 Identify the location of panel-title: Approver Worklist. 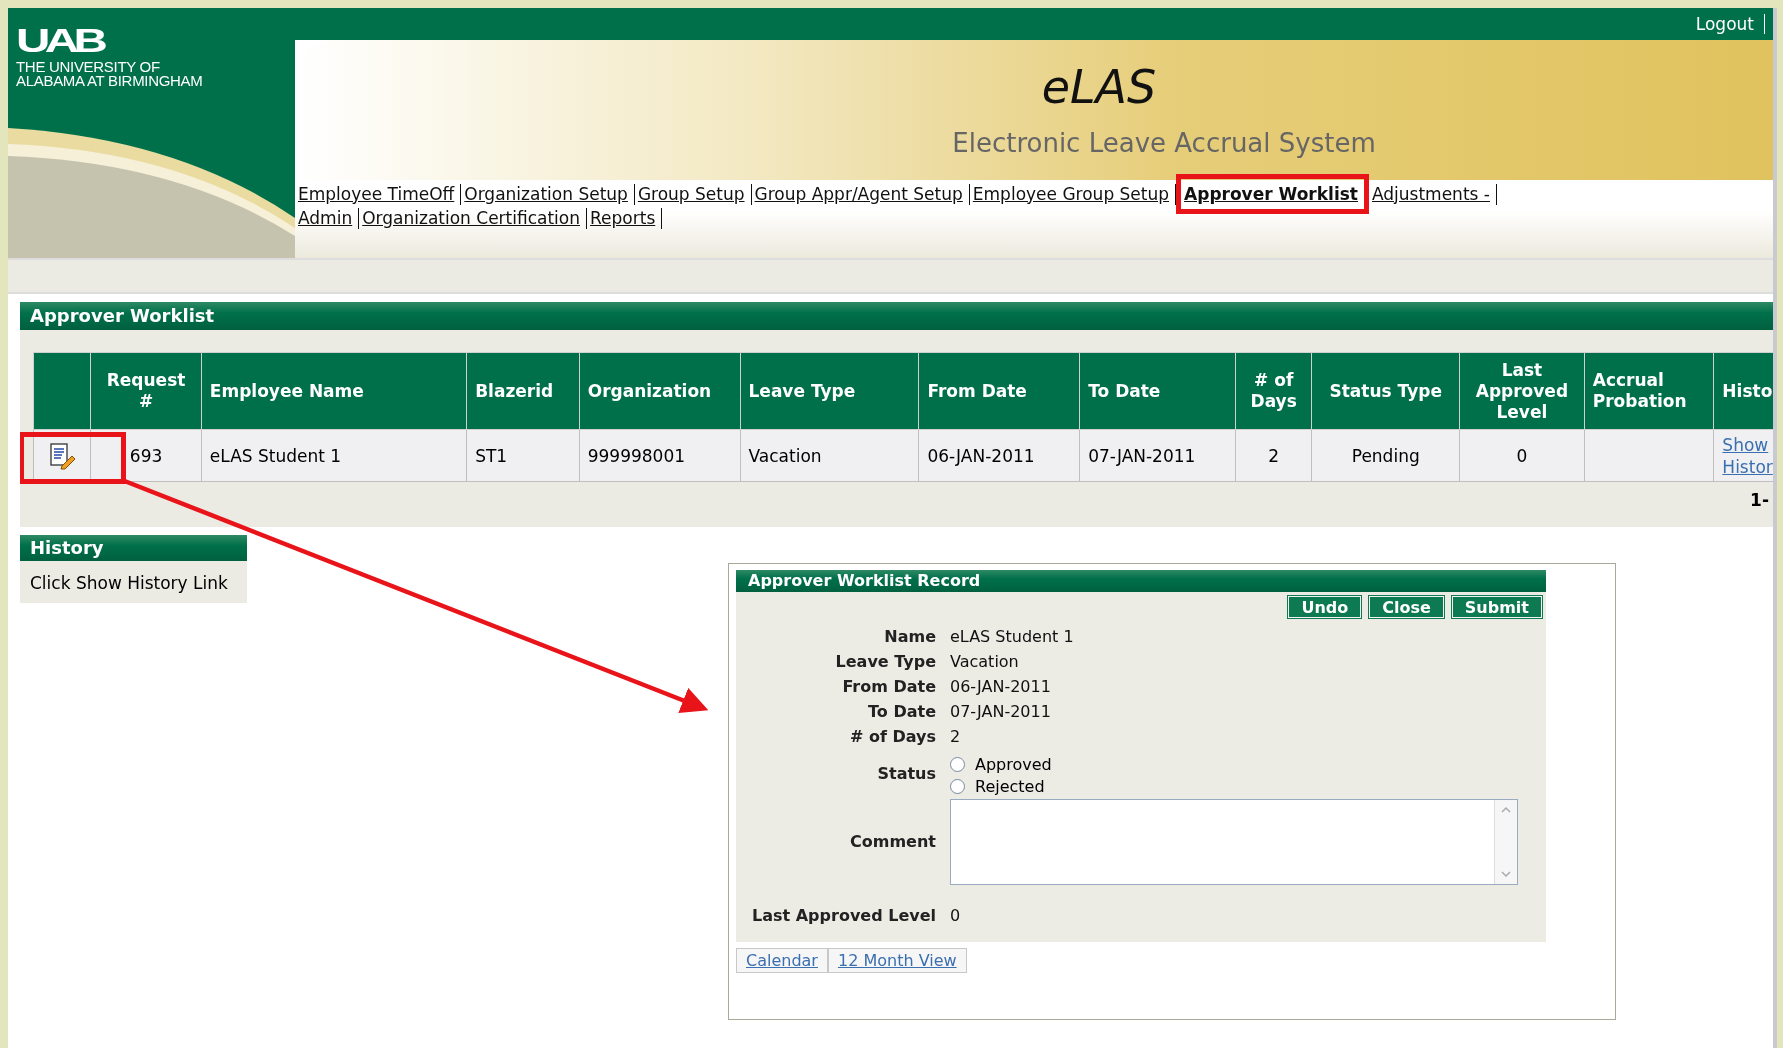
(896, 316).